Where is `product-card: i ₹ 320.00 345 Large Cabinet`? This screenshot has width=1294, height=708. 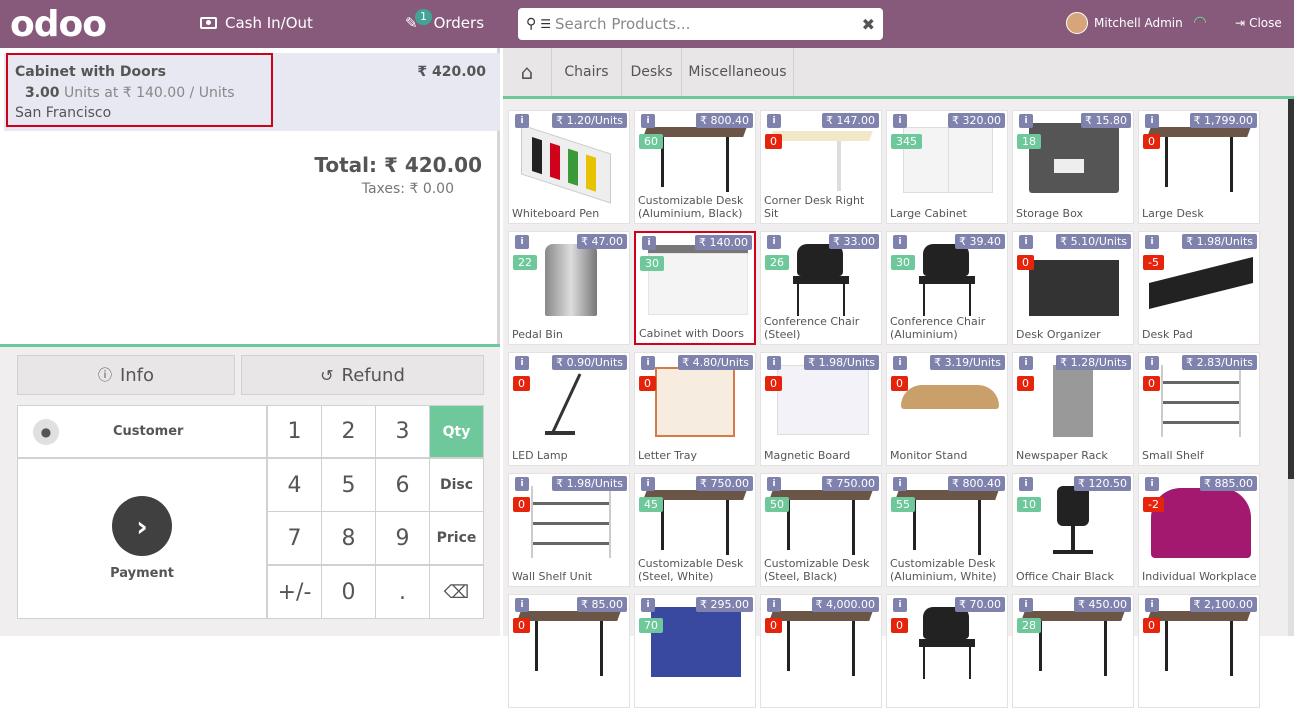 product-card: i ₹ 320.00 345 Large Cabinet is located at coordinates (947, 167).